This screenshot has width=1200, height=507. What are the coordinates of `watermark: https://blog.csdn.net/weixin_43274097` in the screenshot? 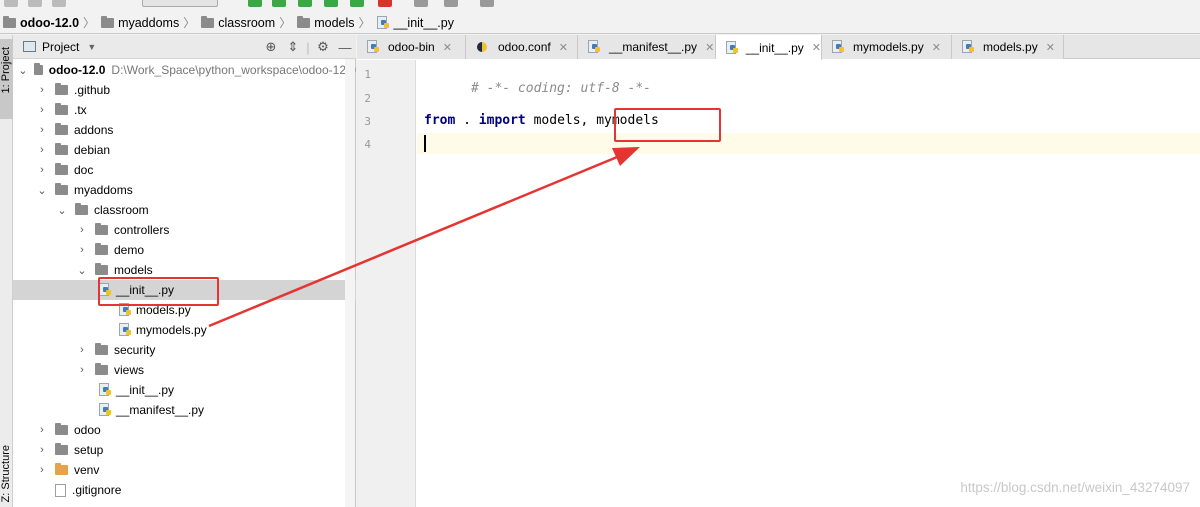 It's located at (1075, 487).